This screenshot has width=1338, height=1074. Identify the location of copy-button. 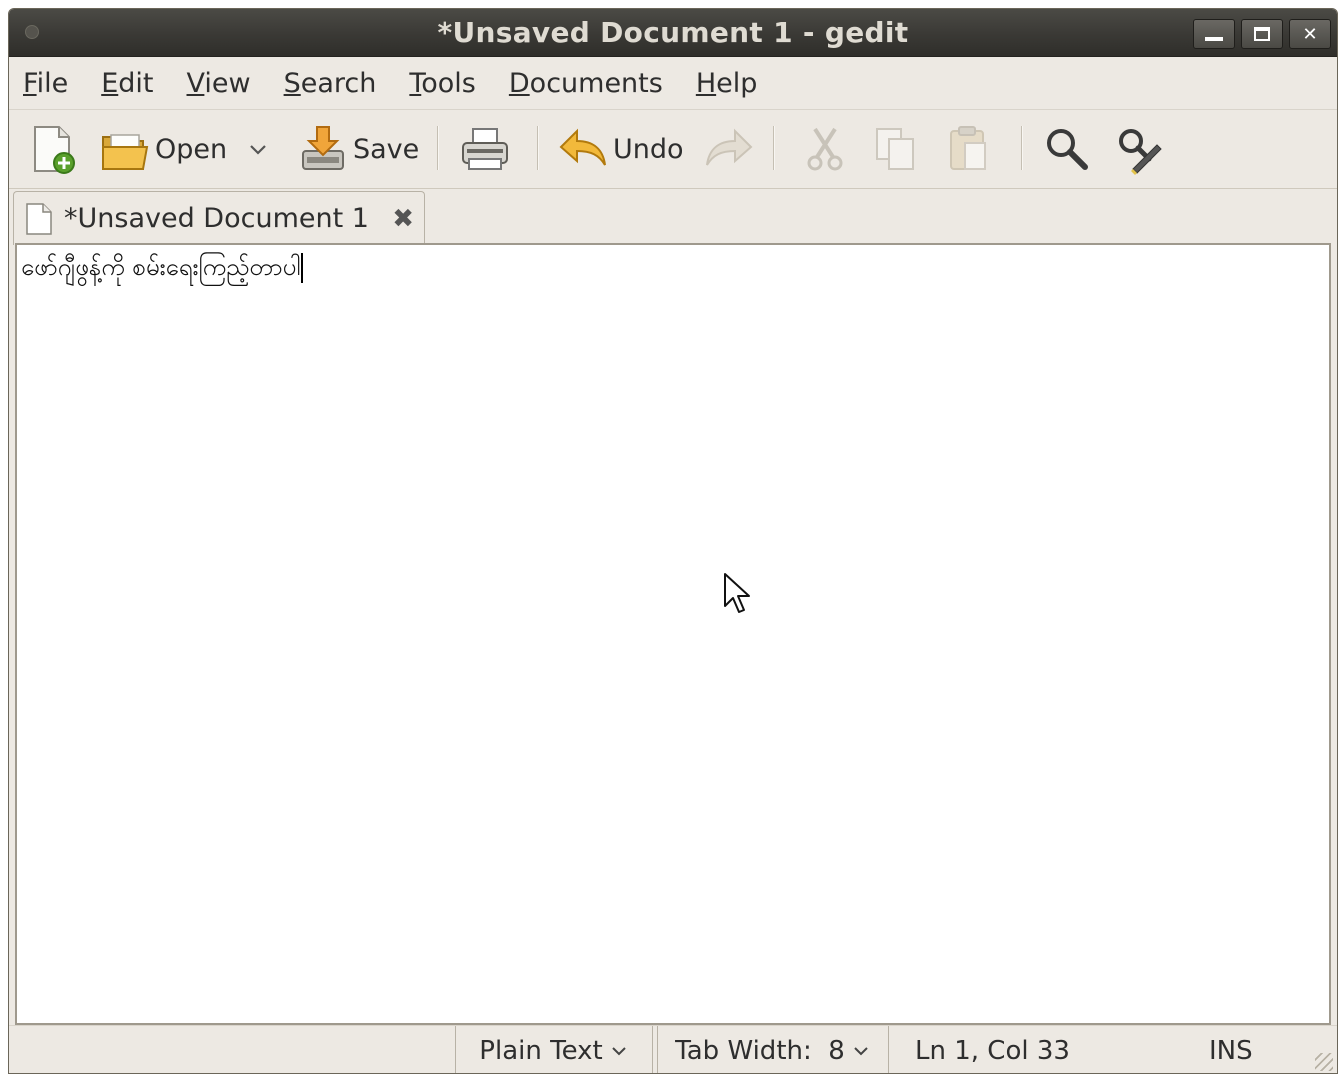
(895, 149).